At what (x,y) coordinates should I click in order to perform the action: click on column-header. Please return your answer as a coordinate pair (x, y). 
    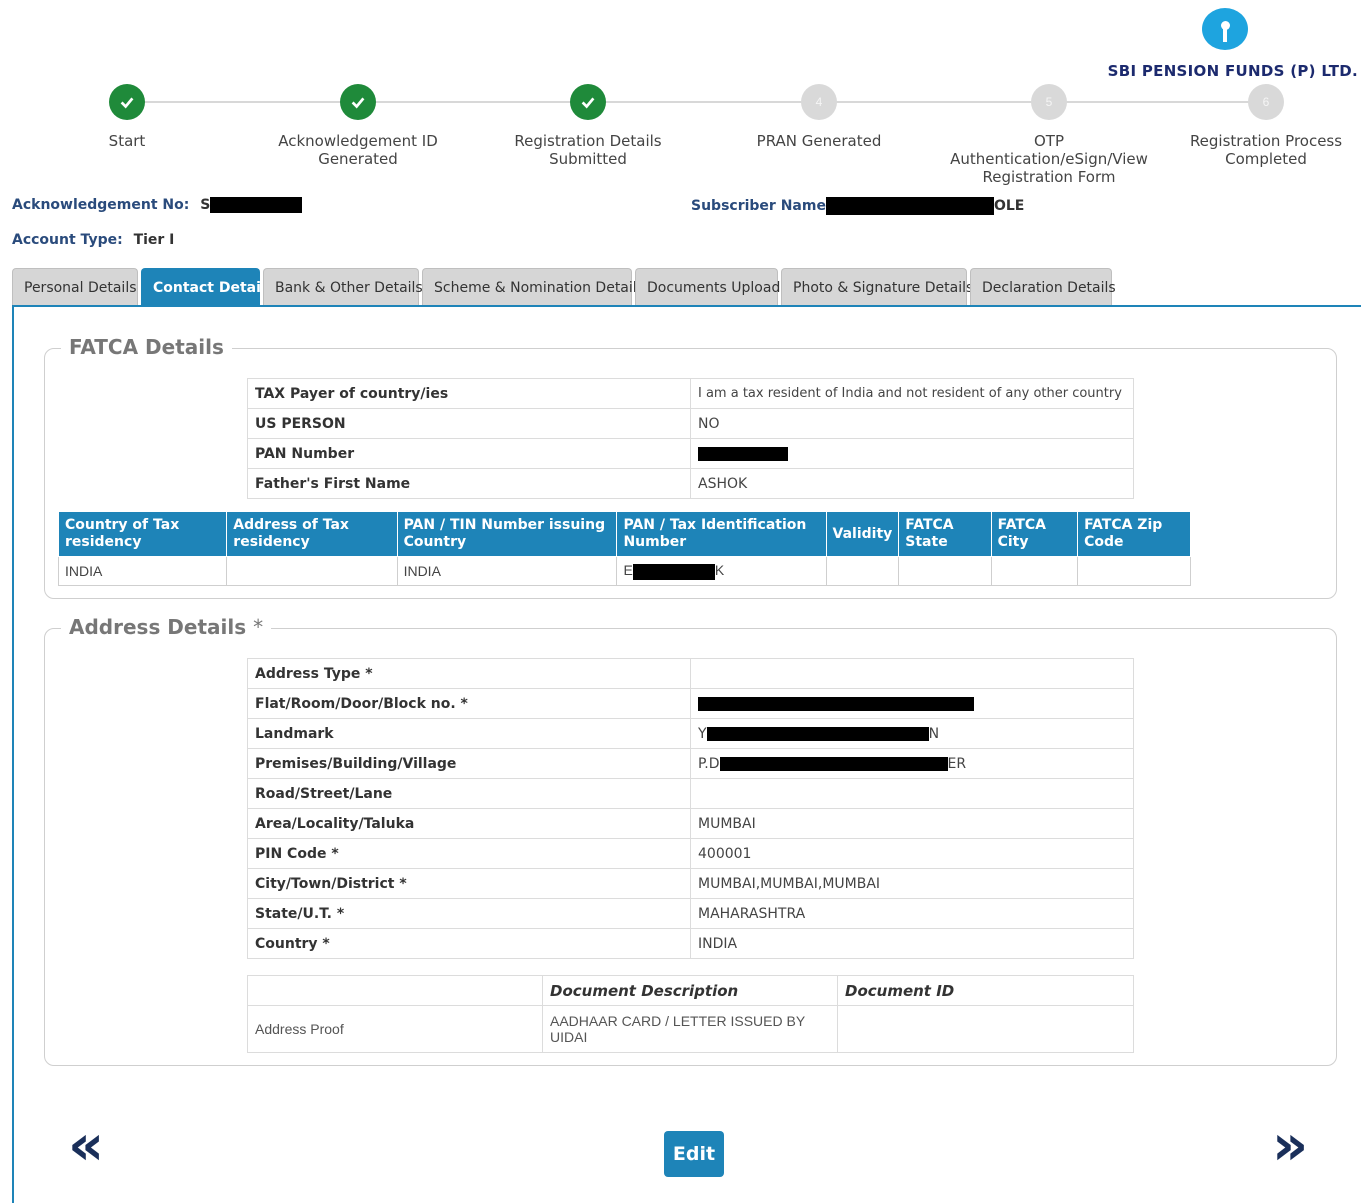
    Looking at the image, I should click on (395, 990).